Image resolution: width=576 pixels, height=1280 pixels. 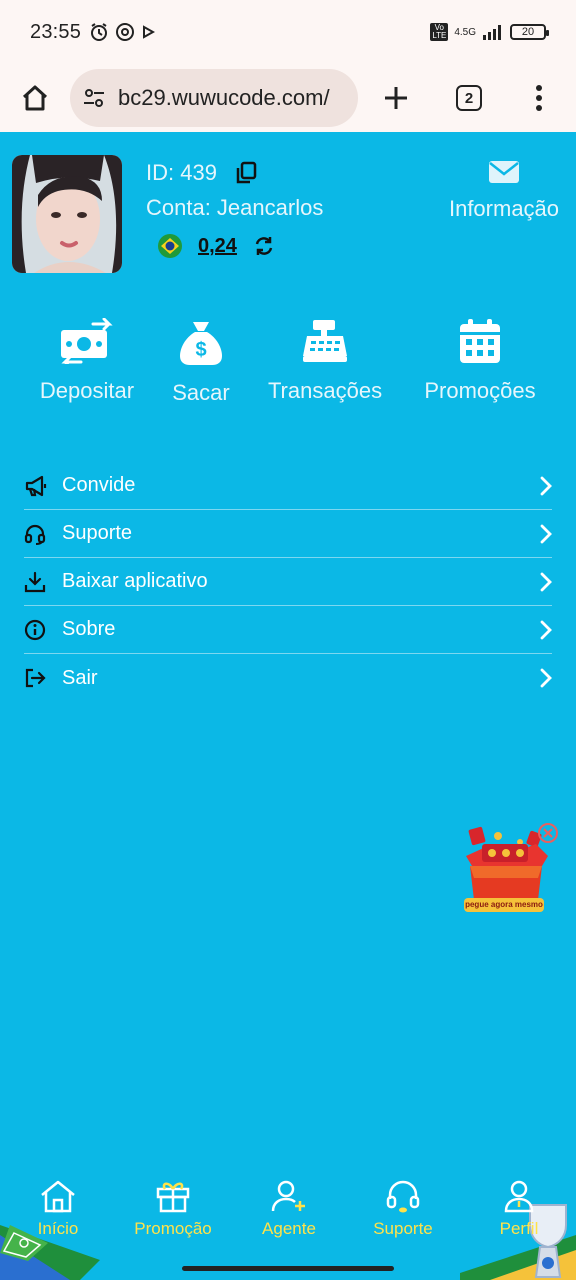 I want to click on menu-item-invite: Convide, so click(x=288, y=486).